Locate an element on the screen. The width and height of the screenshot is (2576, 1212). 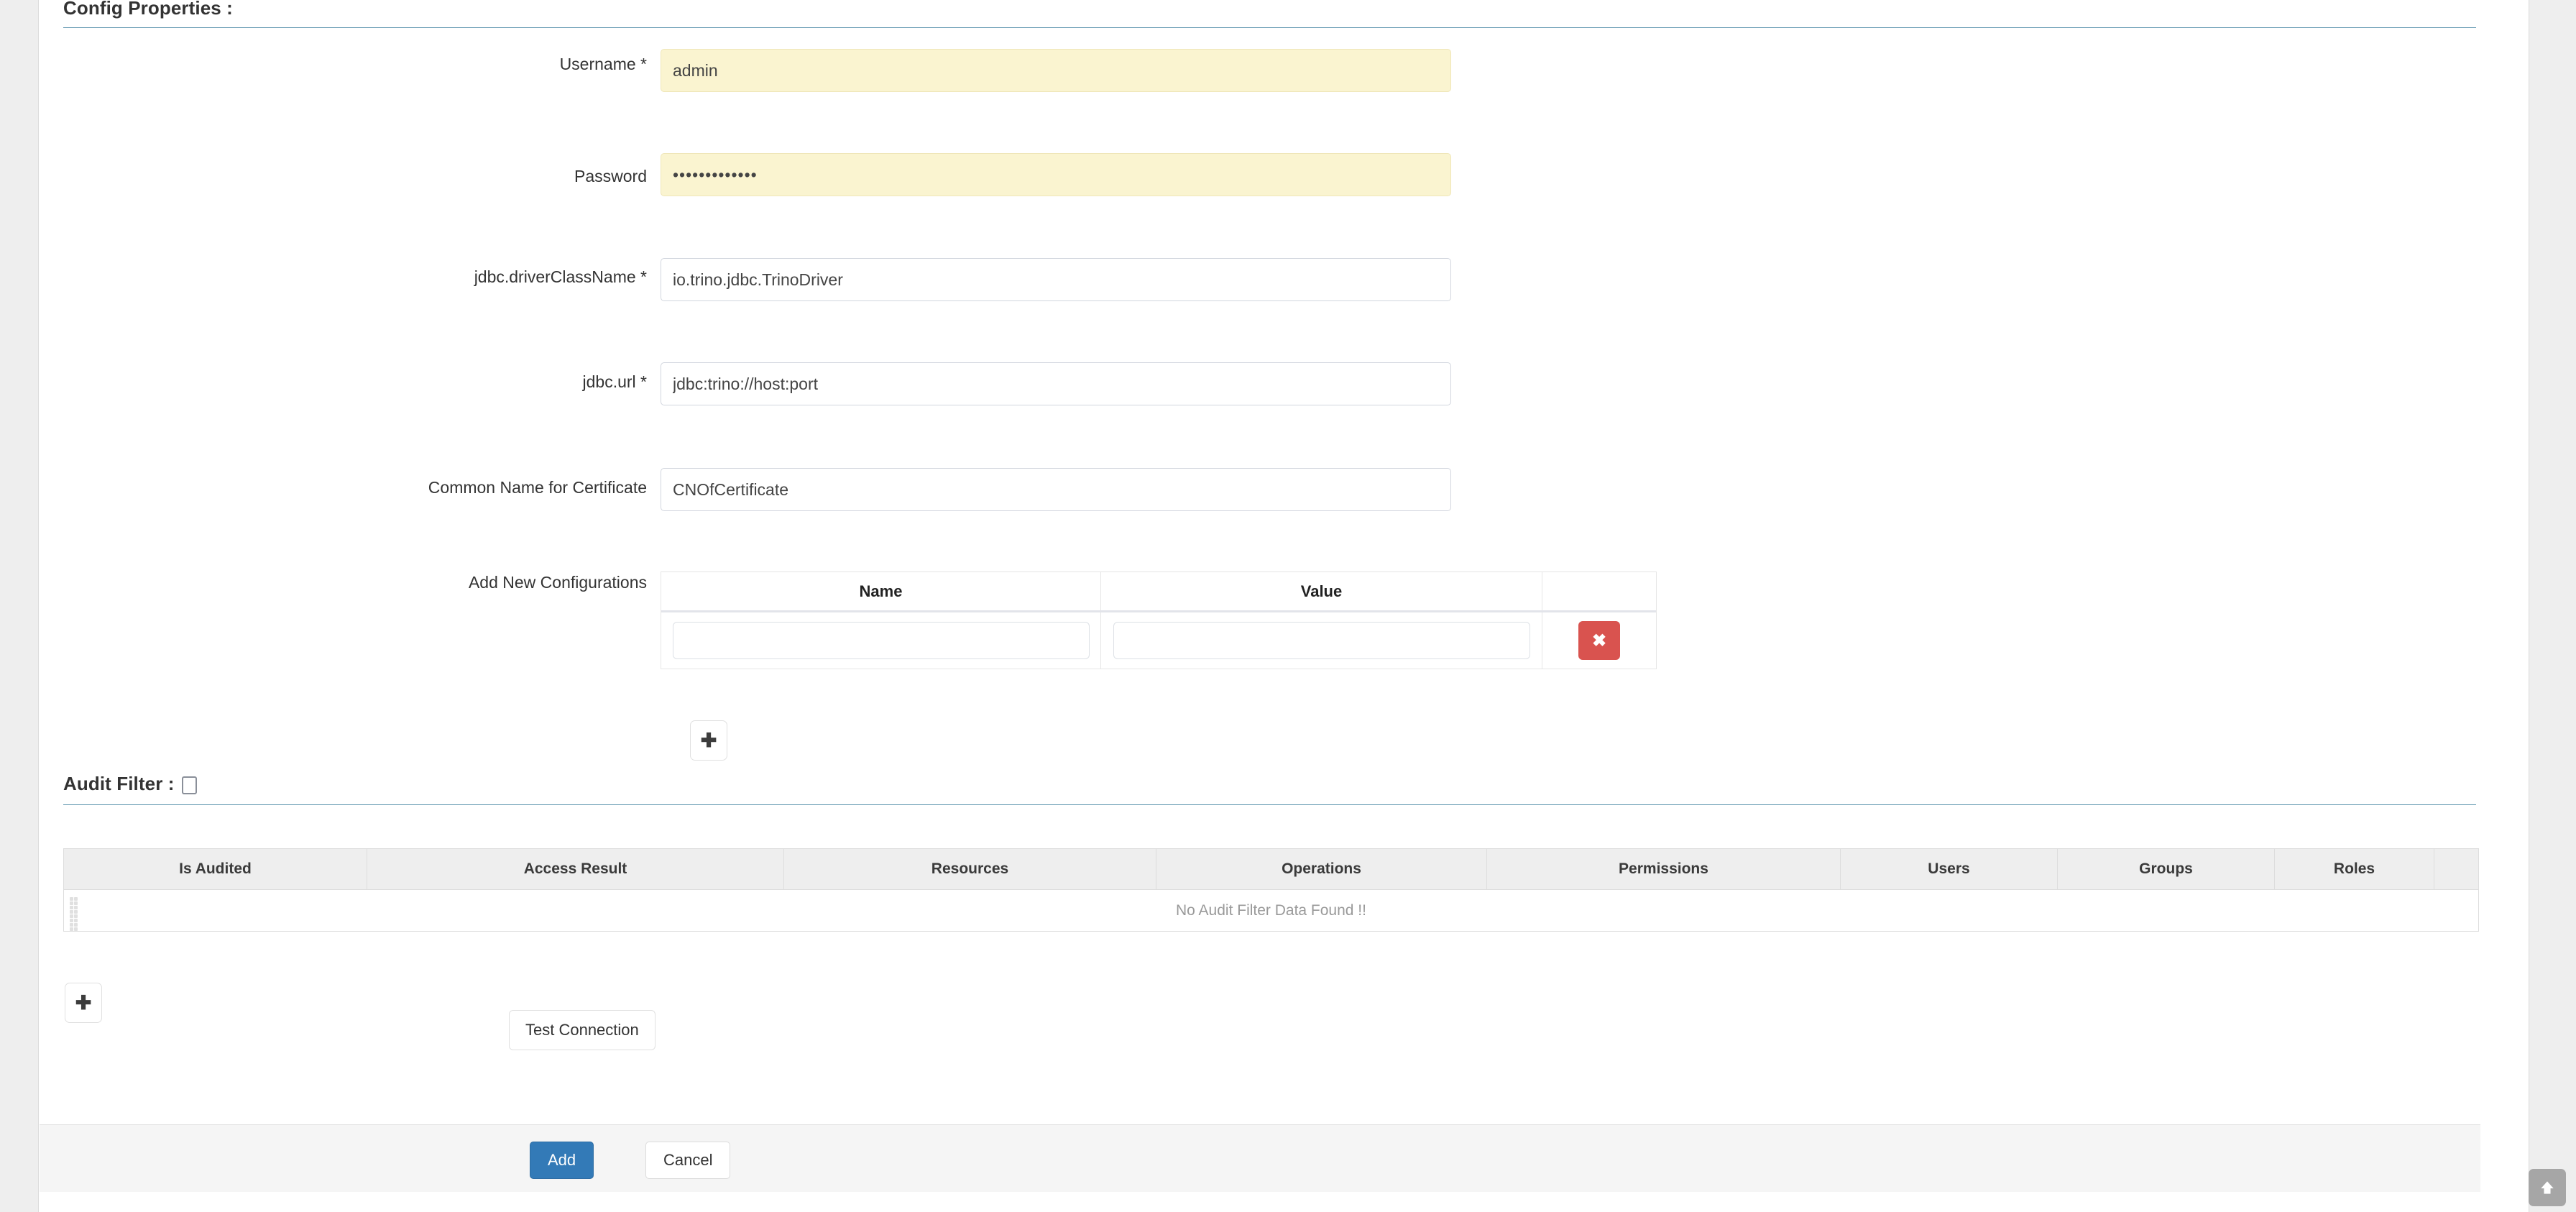
add-new-configurations-table: Name Value ✖ is located at coordinates (1159, 620).